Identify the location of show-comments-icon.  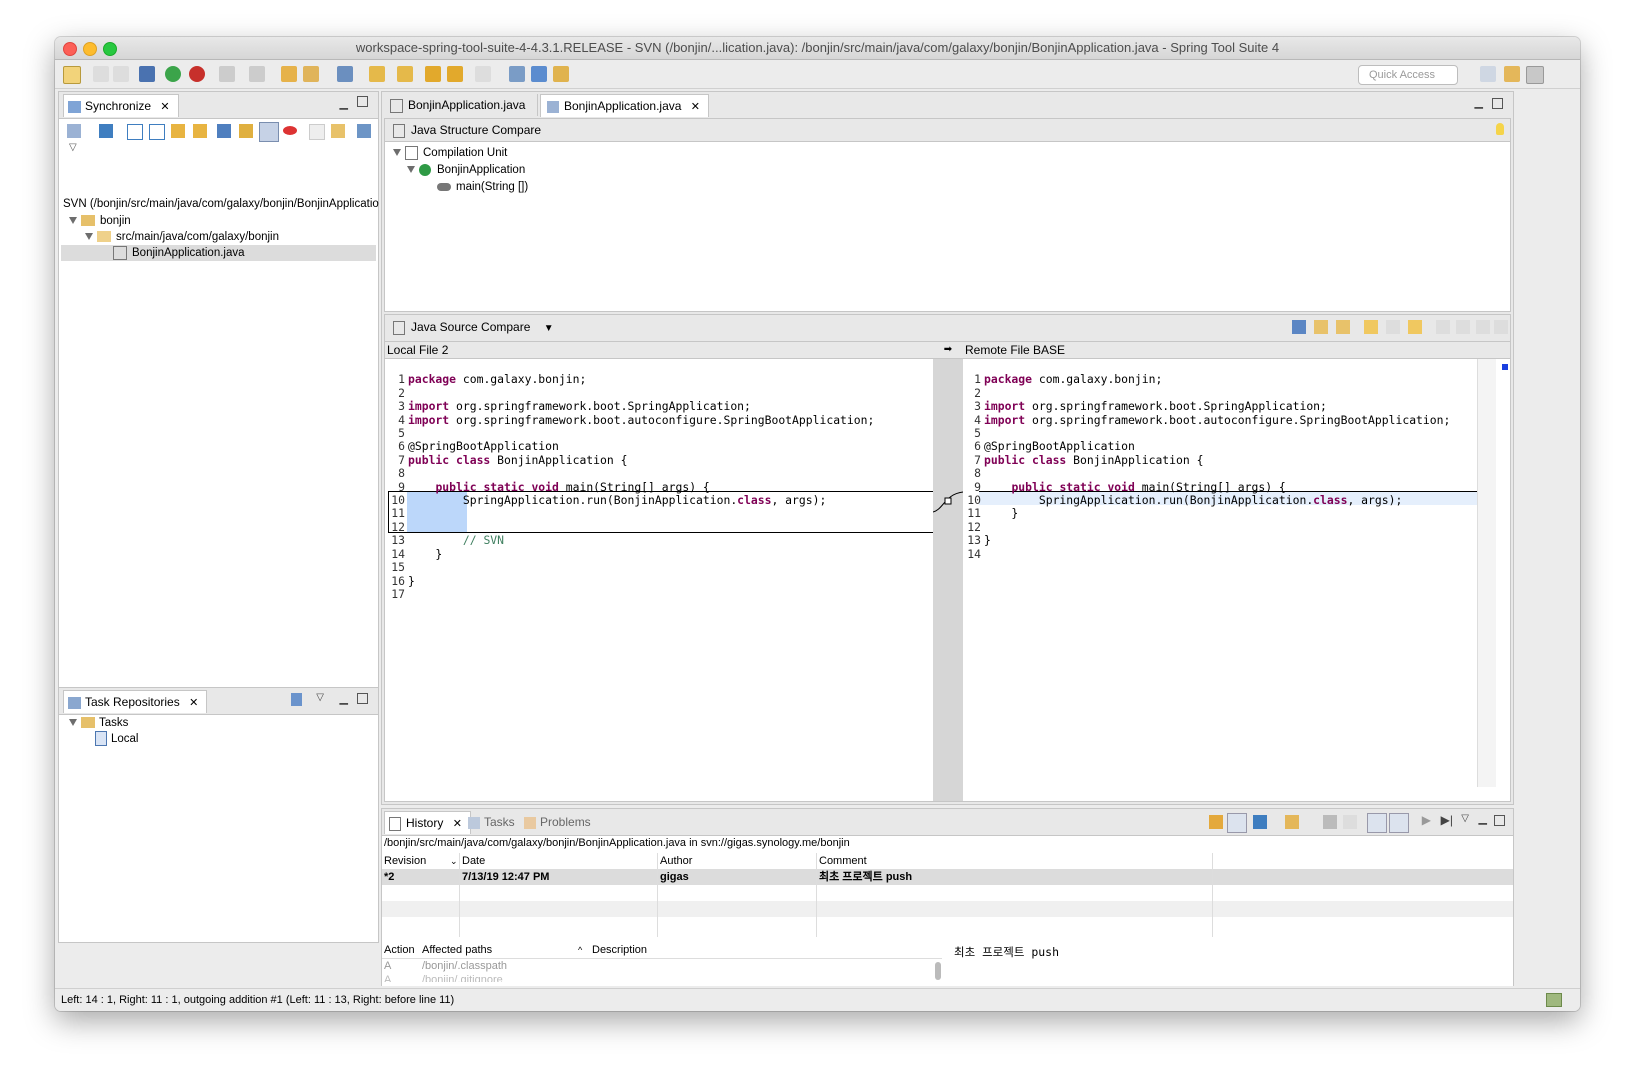
(1377, 823).